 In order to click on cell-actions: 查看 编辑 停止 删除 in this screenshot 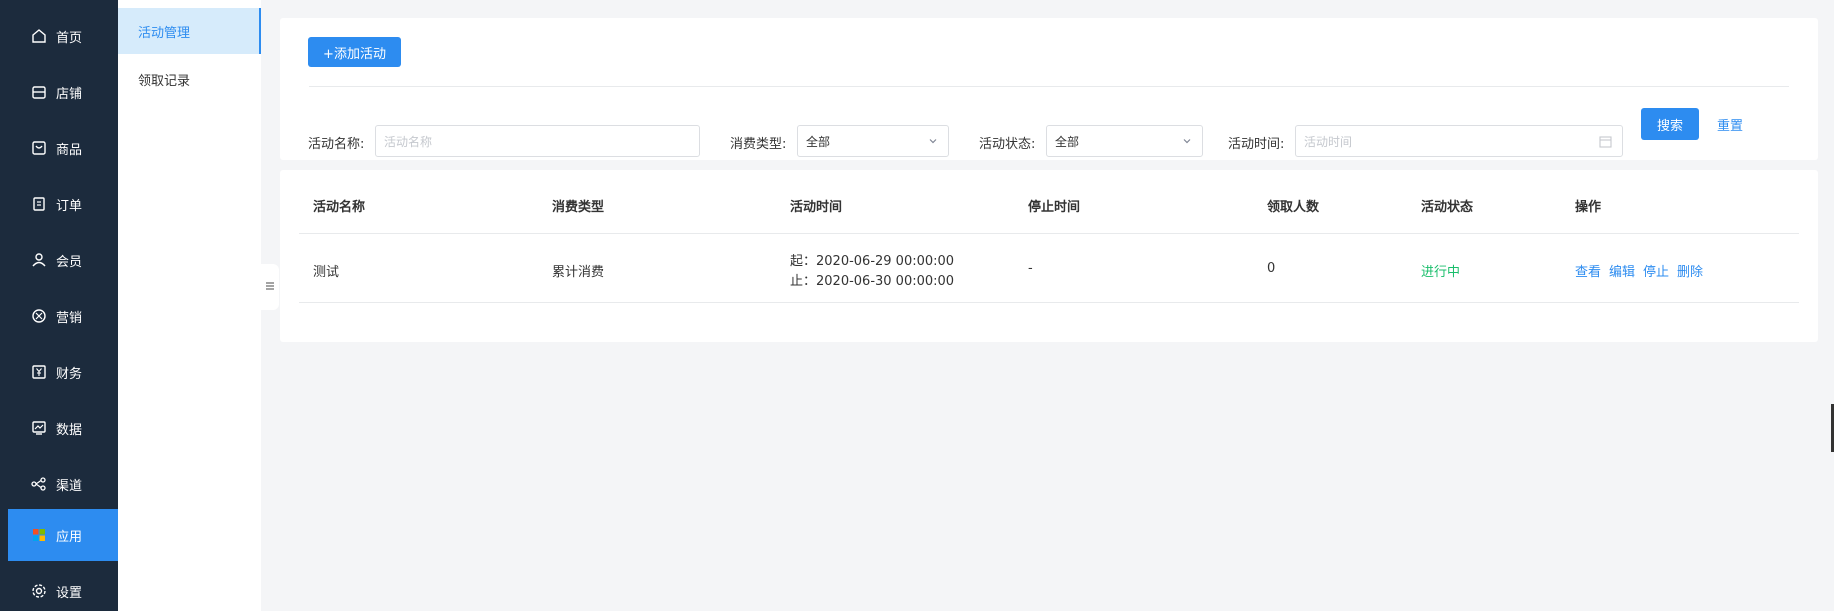, I will do `click(1643, 270)`.